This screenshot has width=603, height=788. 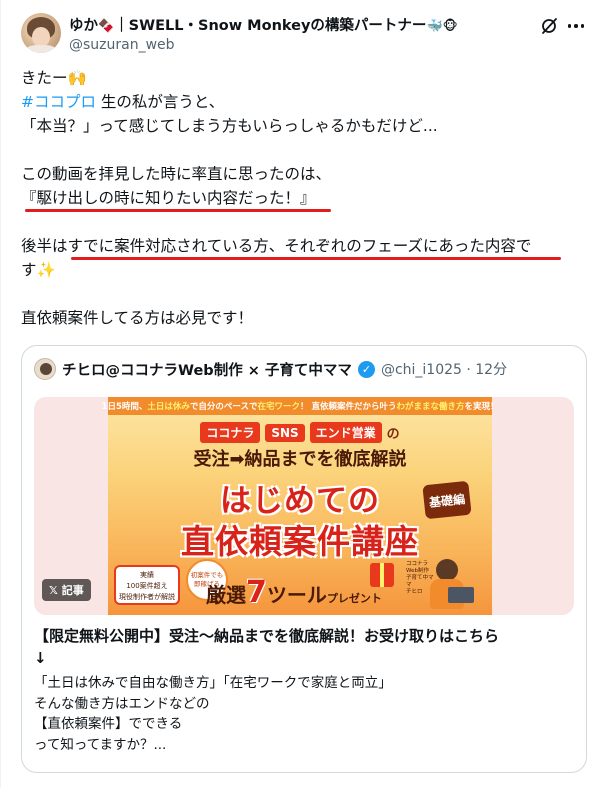 I want to click on description-line: 【直依頼案件】でできる, so click(x=108, y=724).